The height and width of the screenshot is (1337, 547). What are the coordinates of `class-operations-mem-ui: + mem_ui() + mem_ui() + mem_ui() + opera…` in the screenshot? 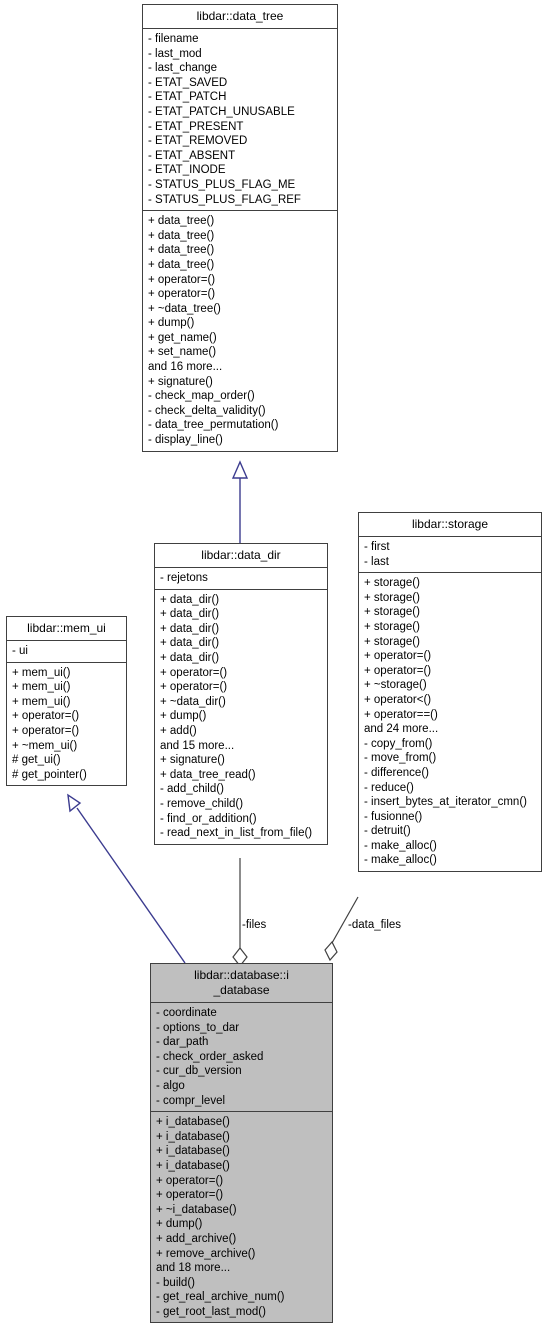 It's located at (66, 724).